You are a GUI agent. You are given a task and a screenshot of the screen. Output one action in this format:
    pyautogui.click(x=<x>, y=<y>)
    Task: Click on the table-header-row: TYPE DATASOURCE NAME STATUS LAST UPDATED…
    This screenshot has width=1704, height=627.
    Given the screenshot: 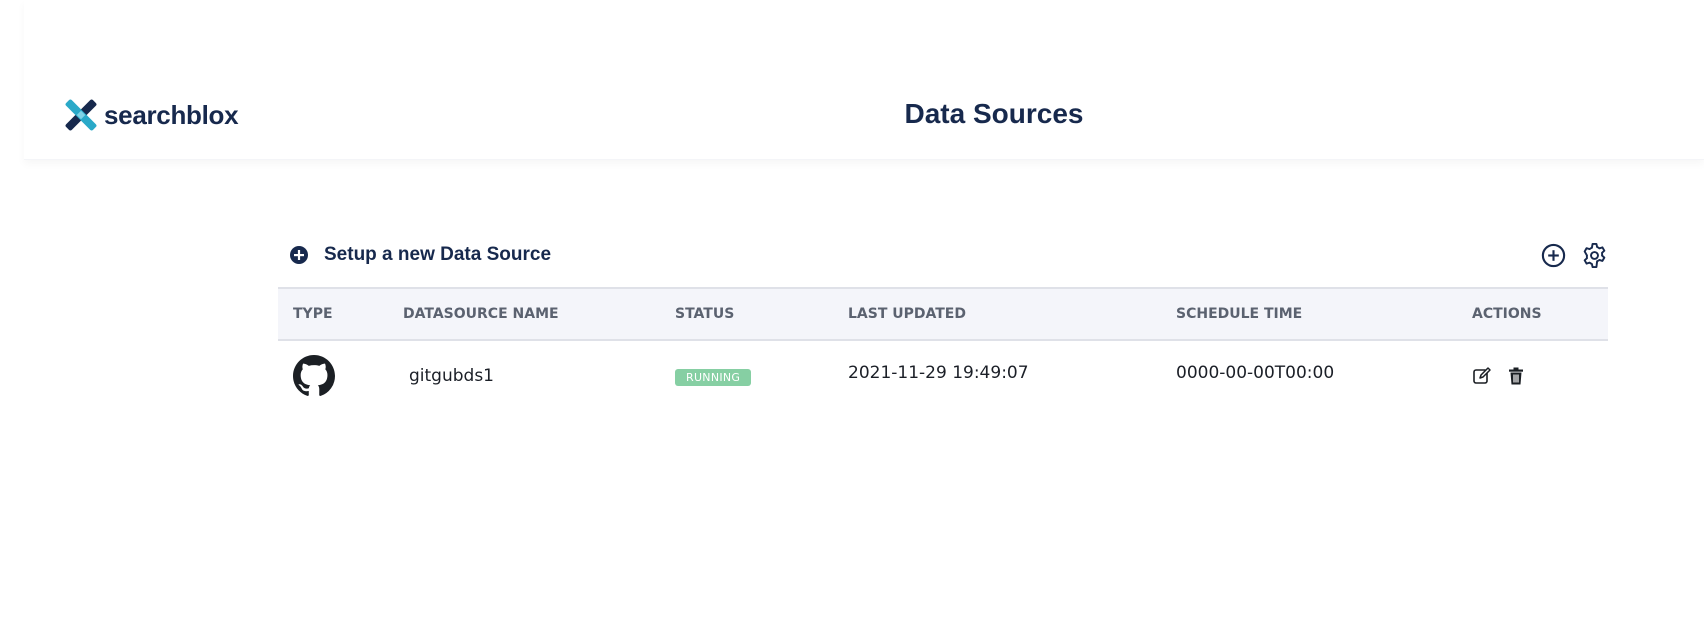 What is the action you would take?
    pyautogui.click(x=943, y=314)
    